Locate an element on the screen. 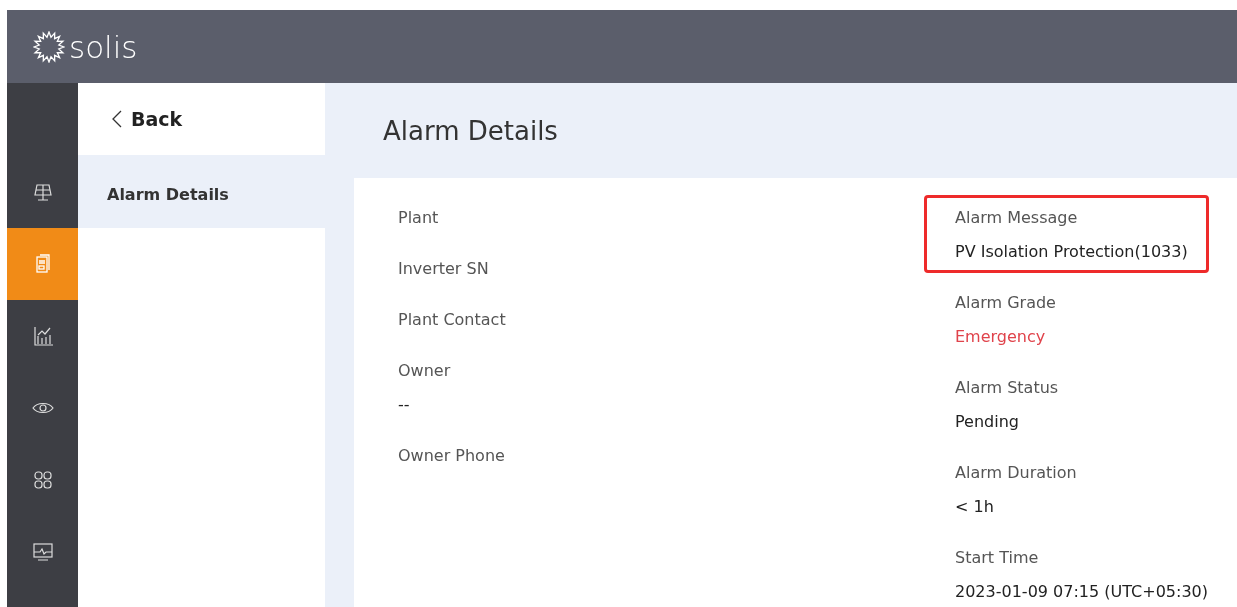 This screenshot has height=607, width=1237. field-label: Start Time is located at coordinates (997, 558).